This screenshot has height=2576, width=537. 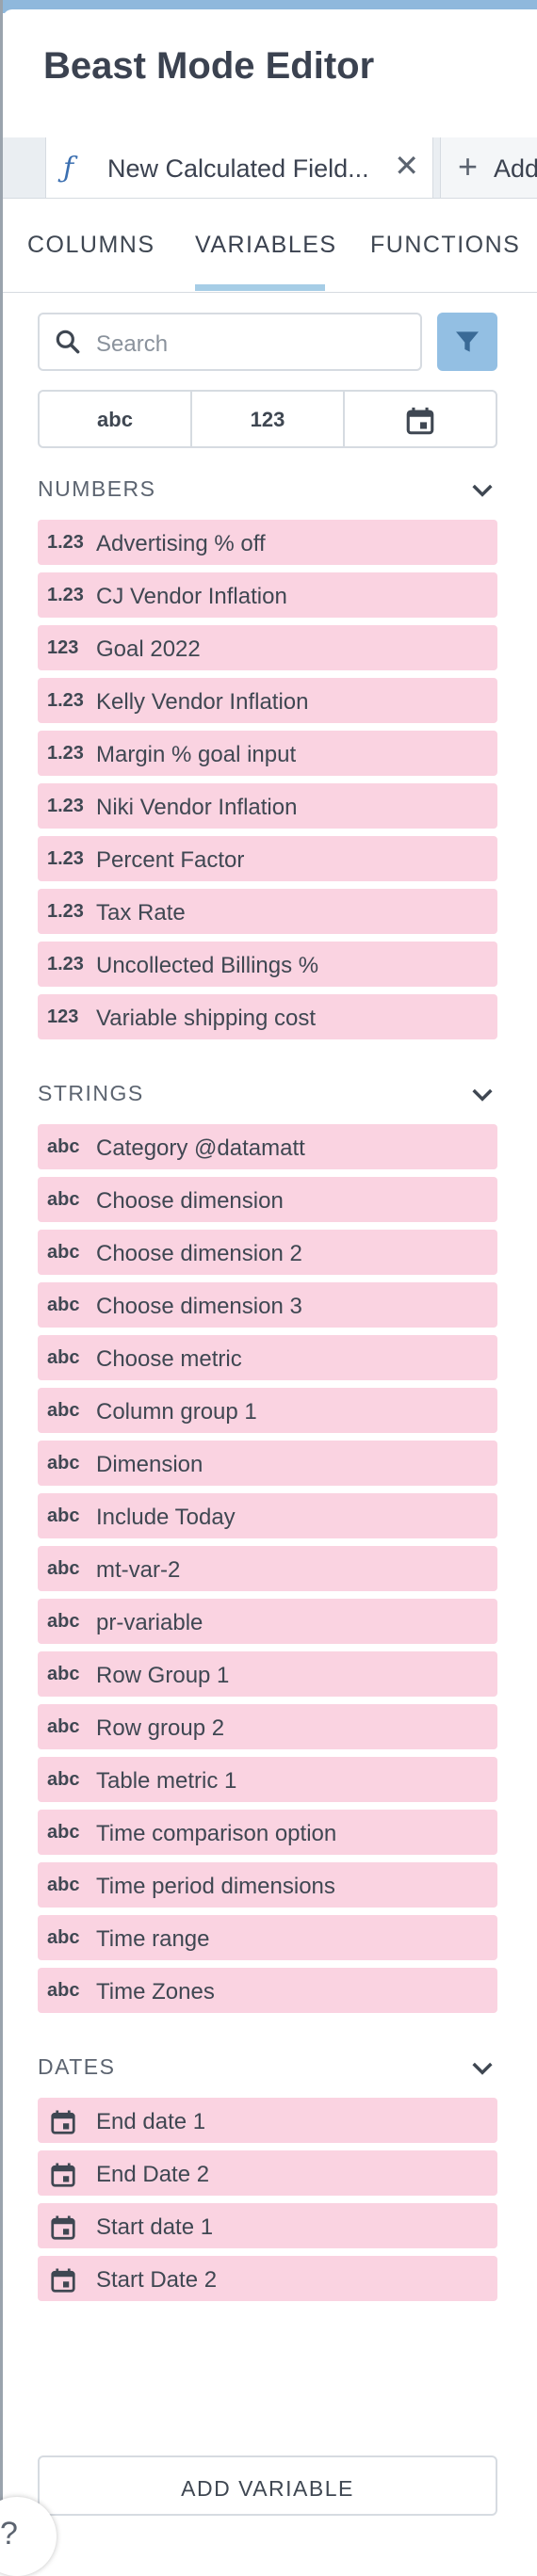 What do you see at coordinates (407, 166) in the screenshot?
I see `close-icon: ✕` at bounding box center [407, 166].